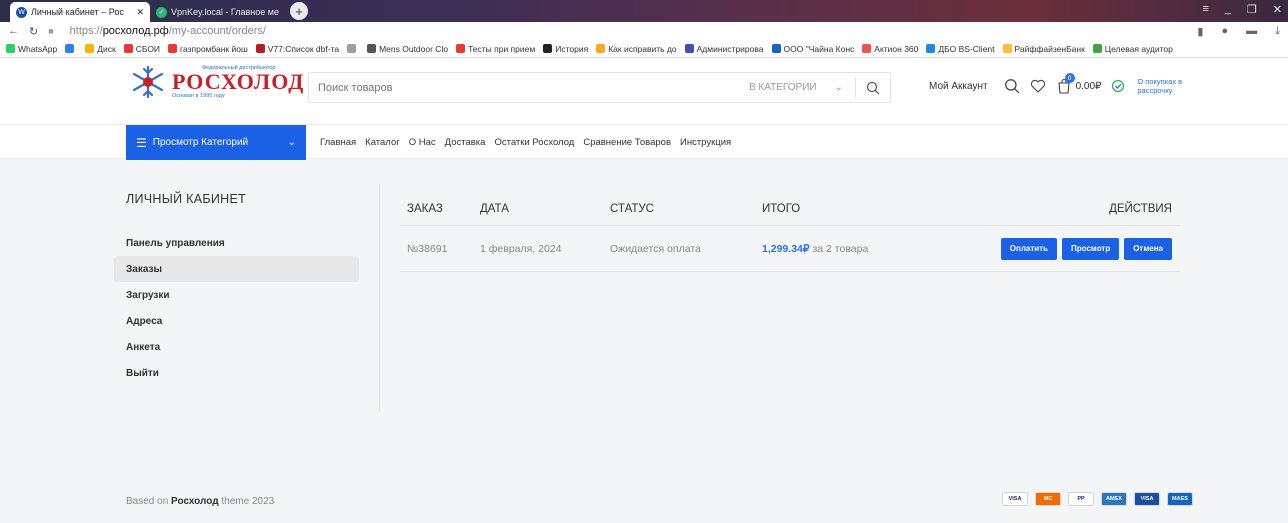 This screenshot has height=523, width=1288. I want to click on cart-button: 0 0.00₽, so click(1079, 83).